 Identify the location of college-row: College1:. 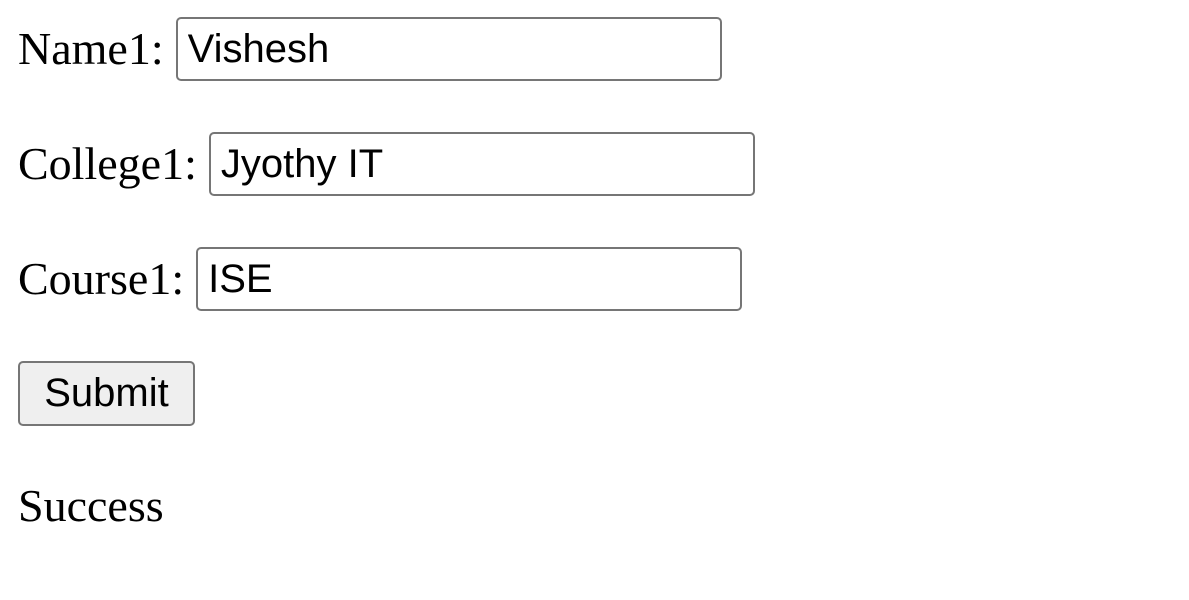
(386, 164).